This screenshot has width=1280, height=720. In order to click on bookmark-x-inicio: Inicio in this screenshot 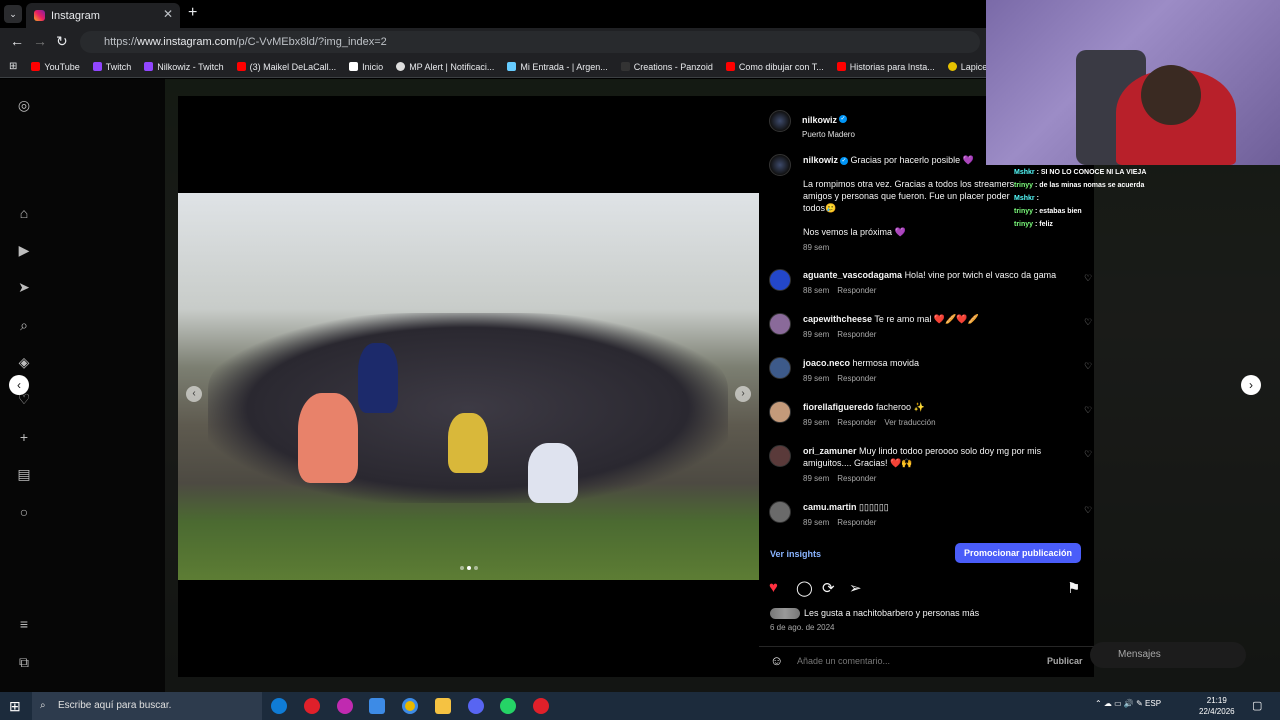, I will do `click(366, 67)`.